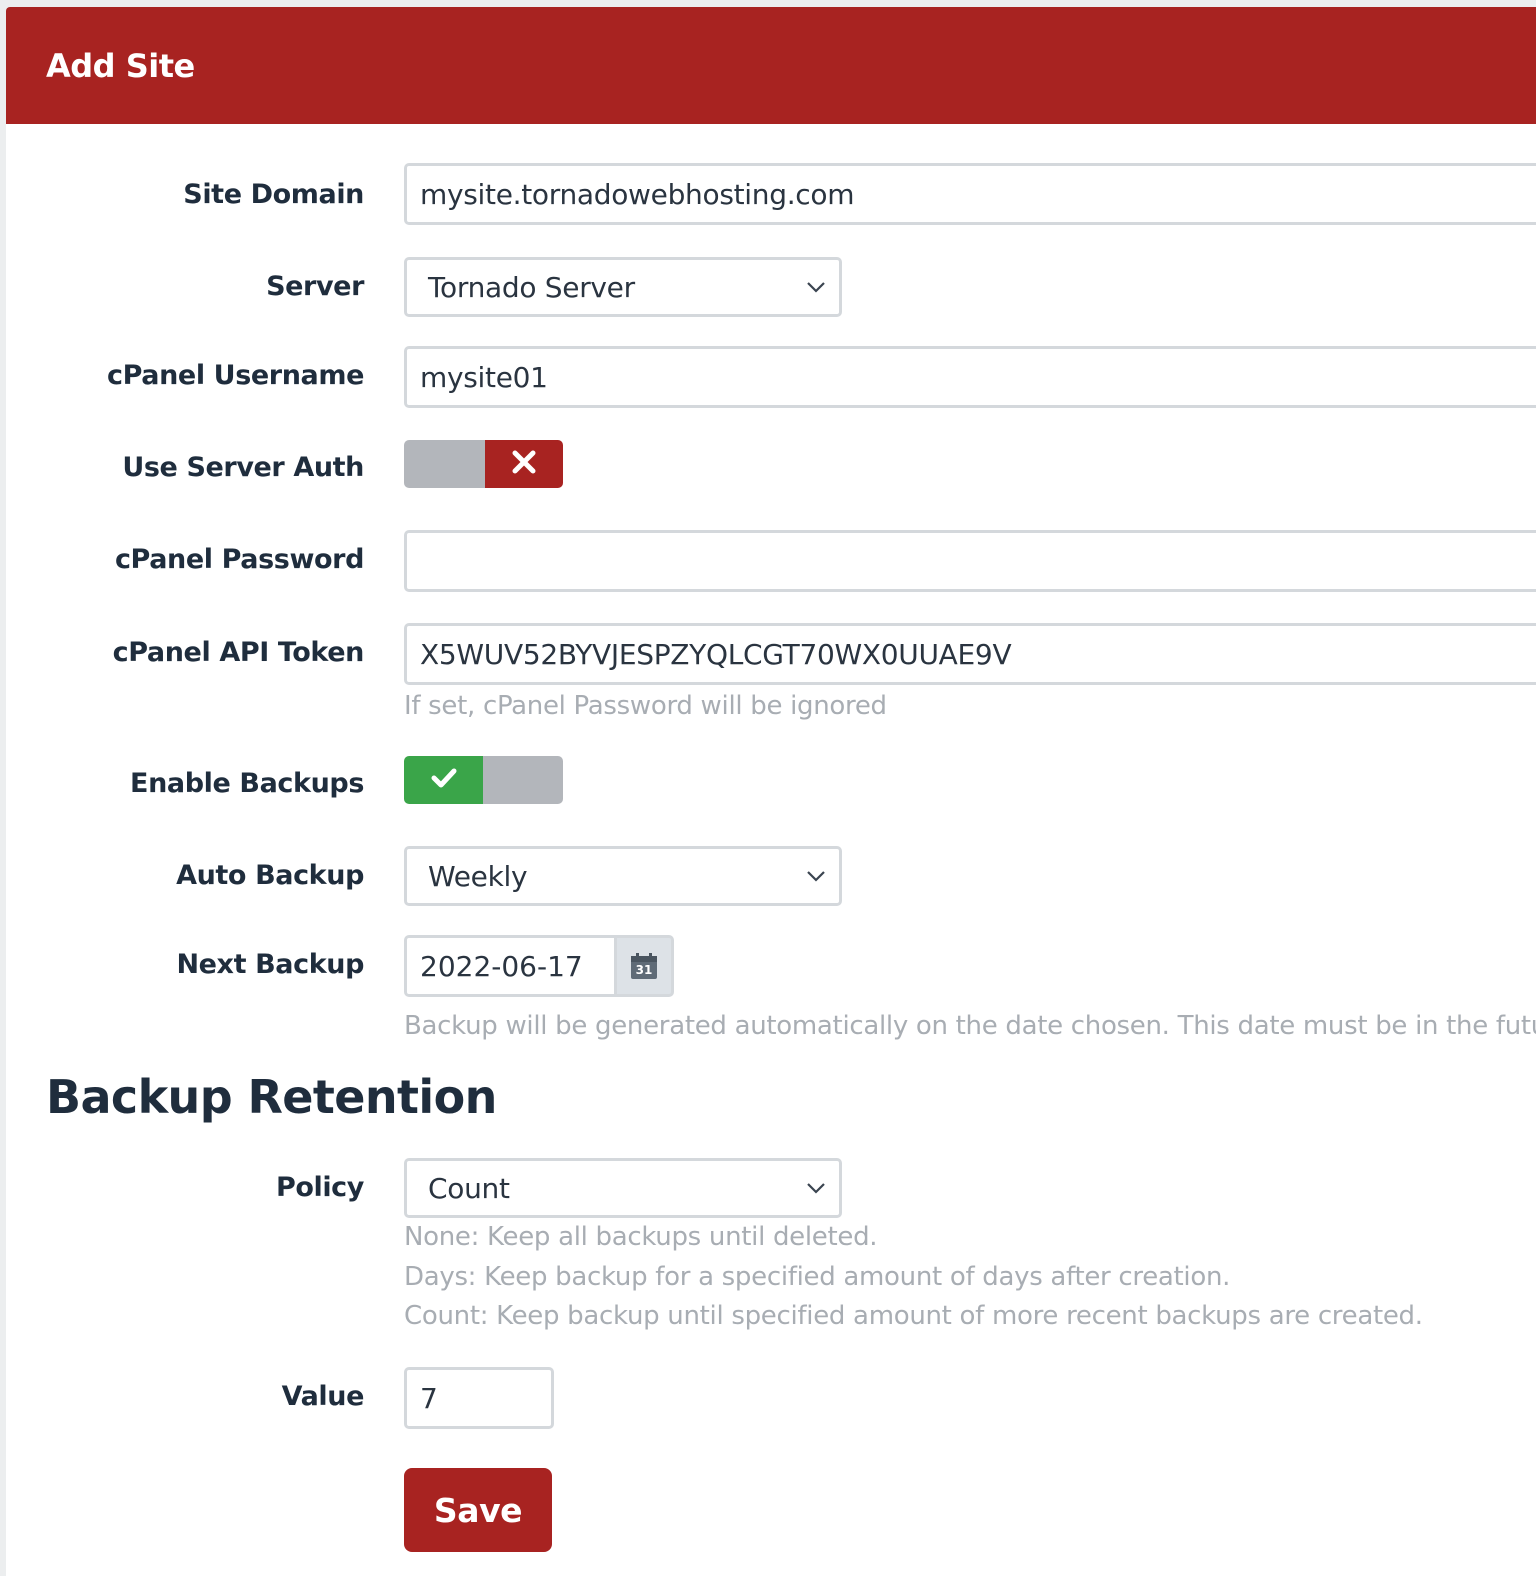 This screenshot has height=1576, width=1536. I want to click on calendar-day-number: 31, so click(644, 970).